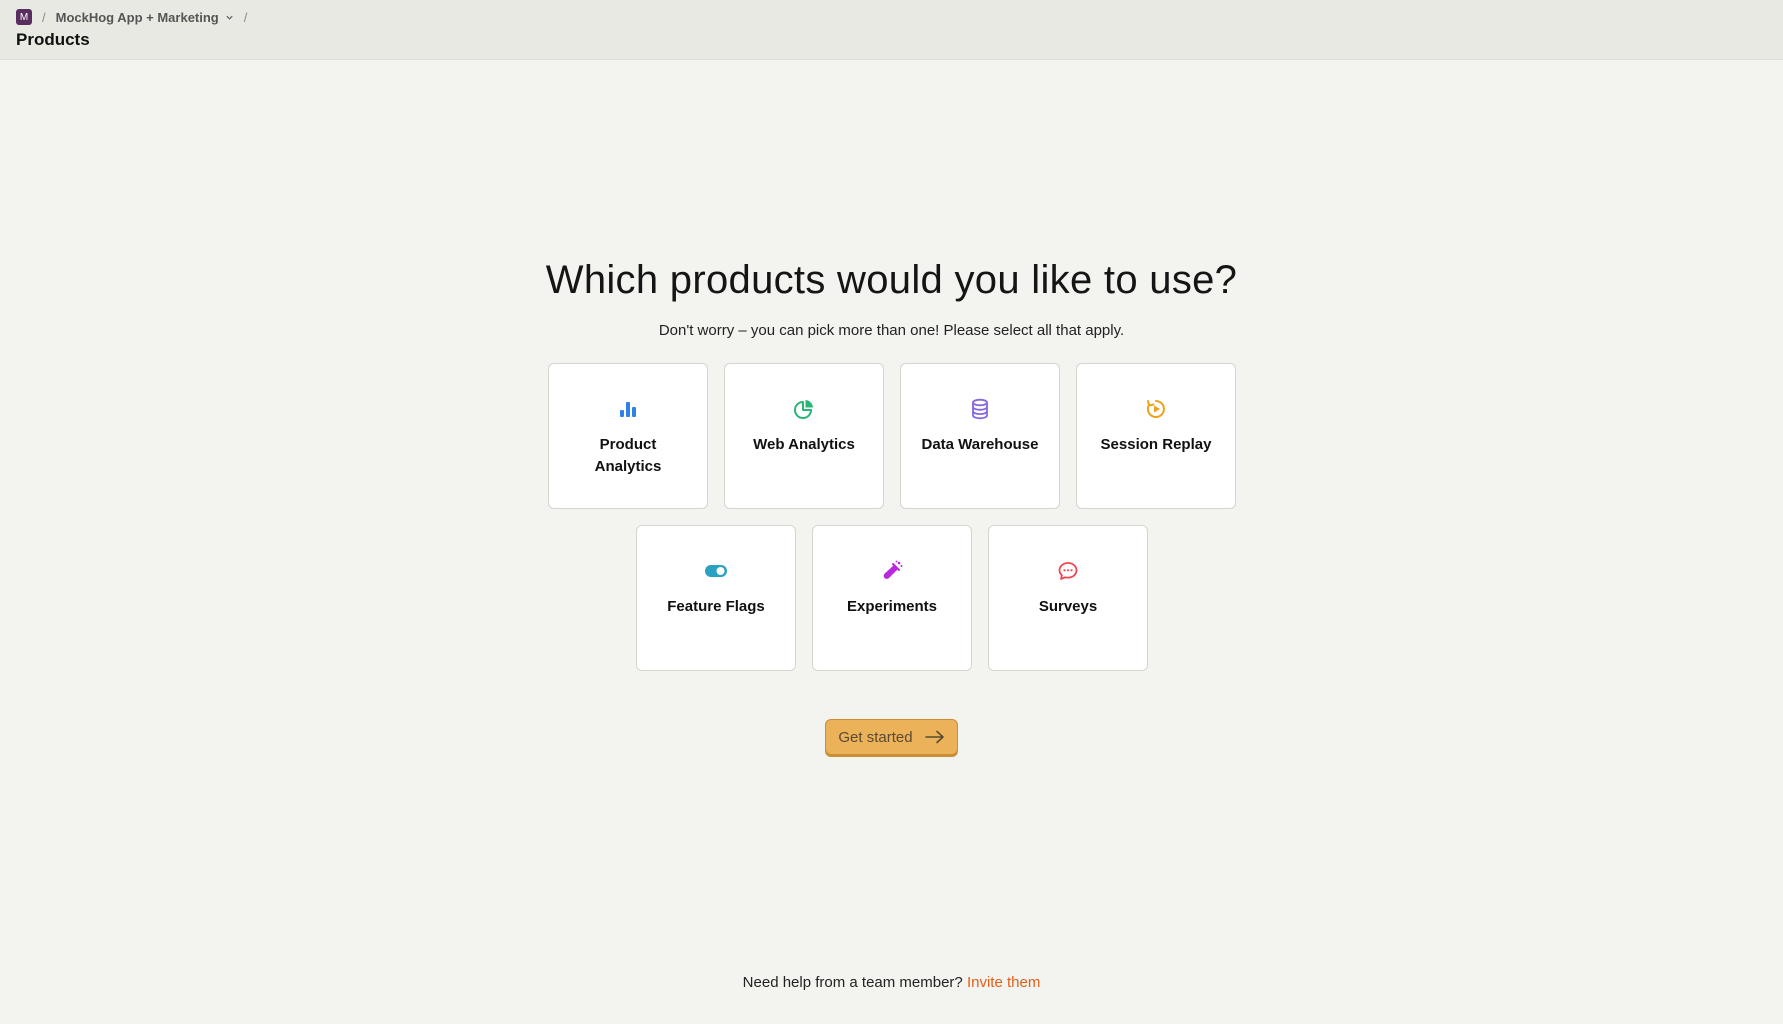  Describe the element at coordinates (53, 39) in the screenshot. I see `page-title: Products` at that location.